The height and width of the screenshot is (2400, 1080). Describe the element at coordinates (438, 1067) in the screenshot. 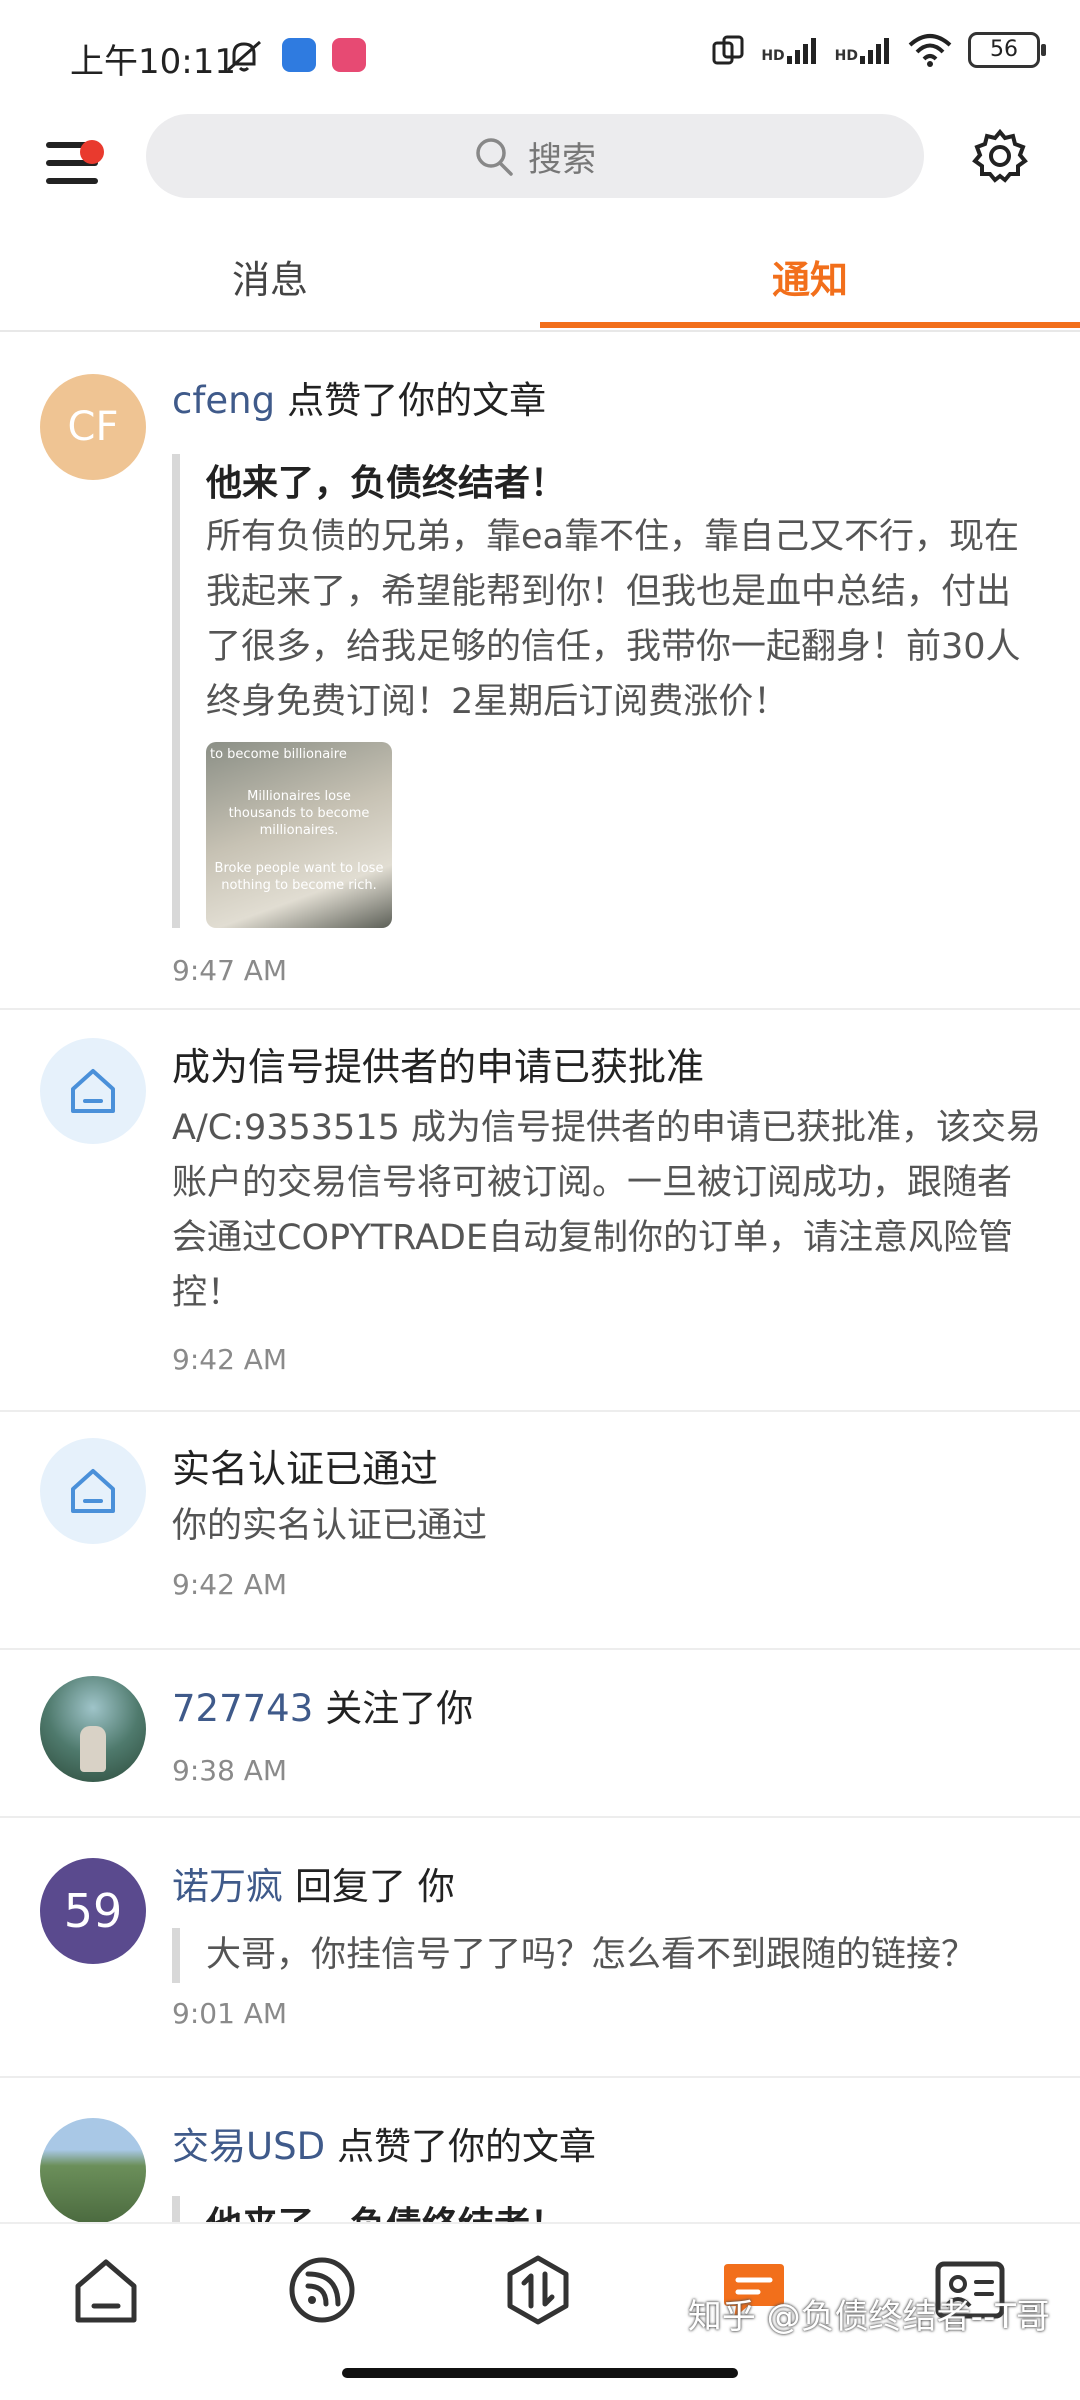

I see `notification-title: 成为信号提供者的申请已获批准` at that location.